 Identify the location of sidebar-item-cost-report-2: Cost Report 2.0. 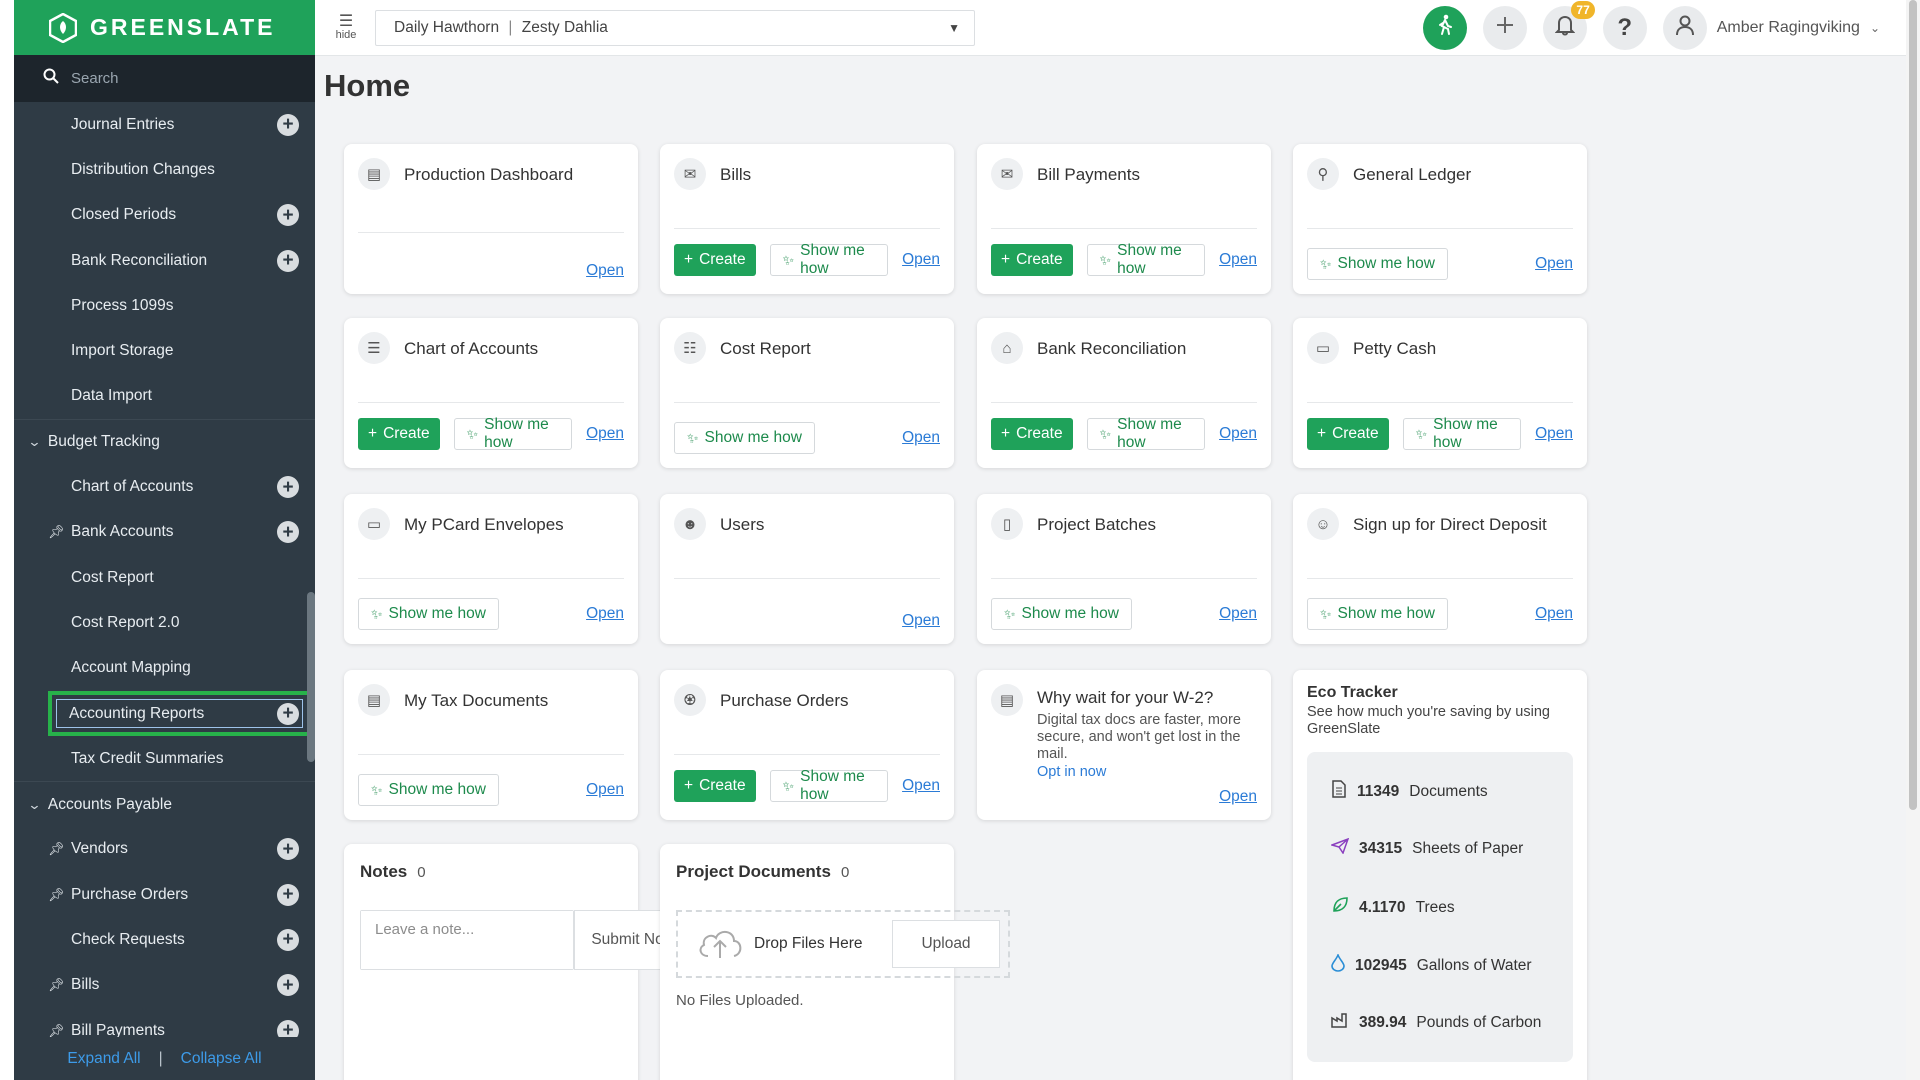
(164, 622).